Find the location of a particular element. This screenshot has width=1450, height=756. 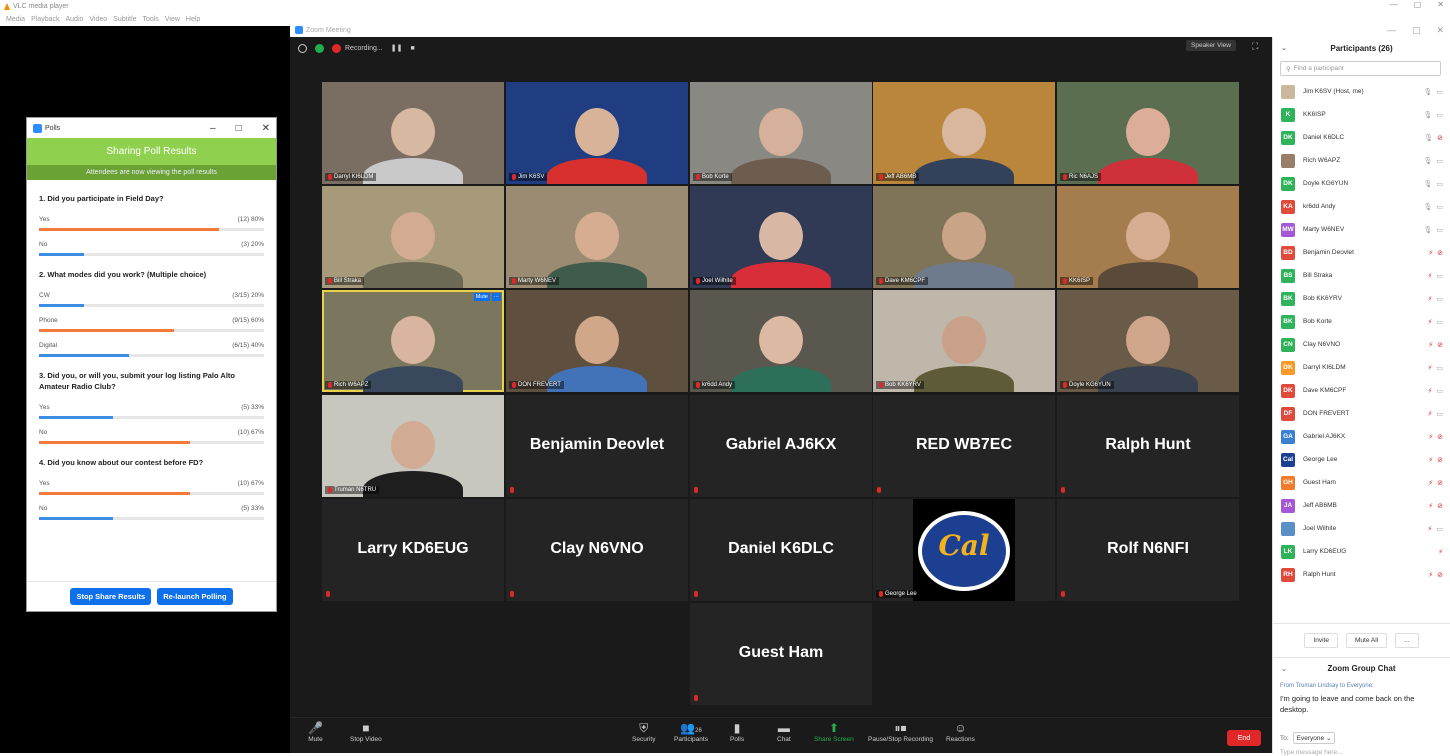

participant-row: BK Bob Korte ⚡ ▭ is located at coordinates (1361, 321).